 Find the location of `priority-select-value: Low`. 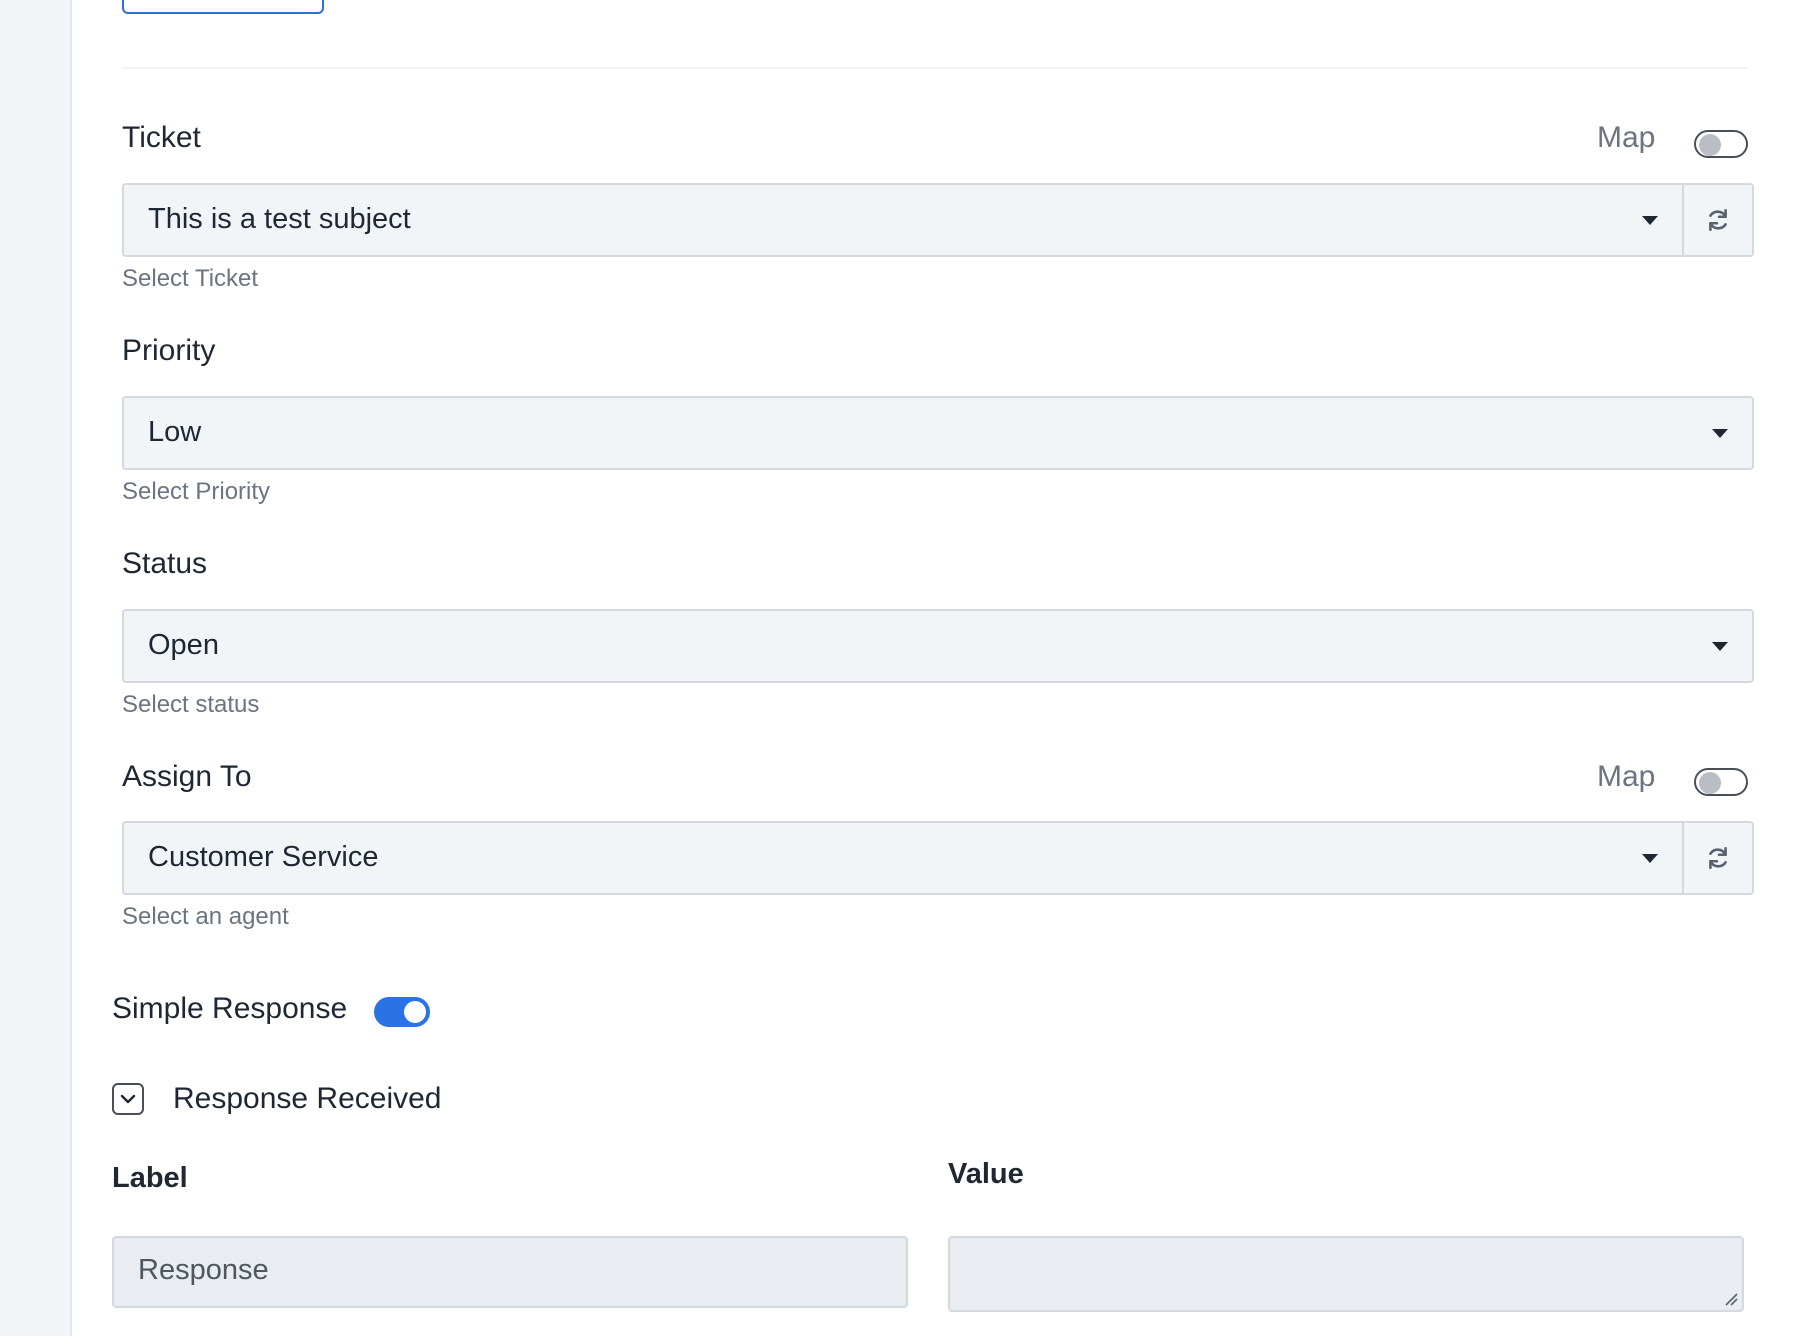

priority-select-value: Low is located at coordinates (175, 432).